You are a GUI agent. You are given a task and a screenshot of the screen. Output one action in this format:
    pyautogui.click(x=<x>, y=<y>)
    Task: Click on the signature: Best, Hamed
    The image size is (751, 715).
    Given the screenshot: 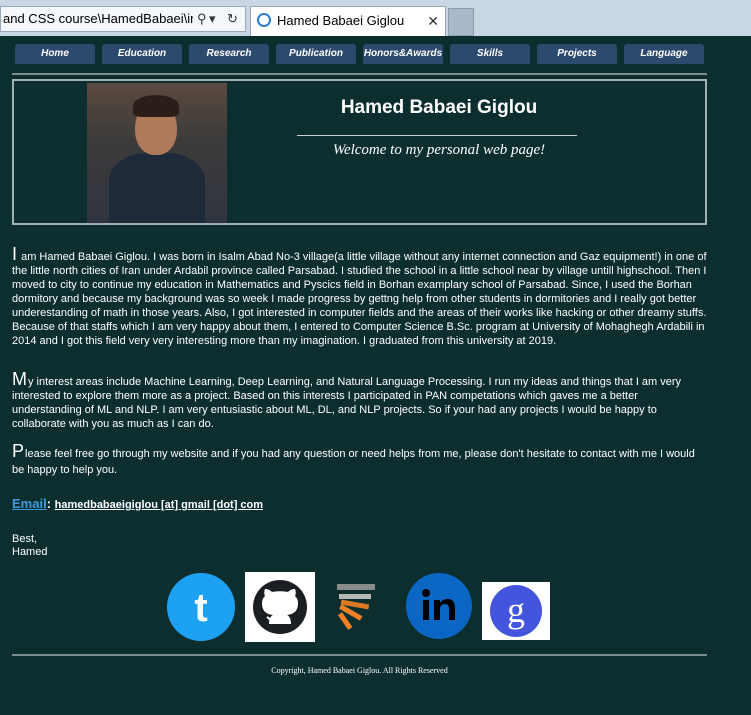 What is the action you would take?
    pyautogui.click(x=29, y=546)
    